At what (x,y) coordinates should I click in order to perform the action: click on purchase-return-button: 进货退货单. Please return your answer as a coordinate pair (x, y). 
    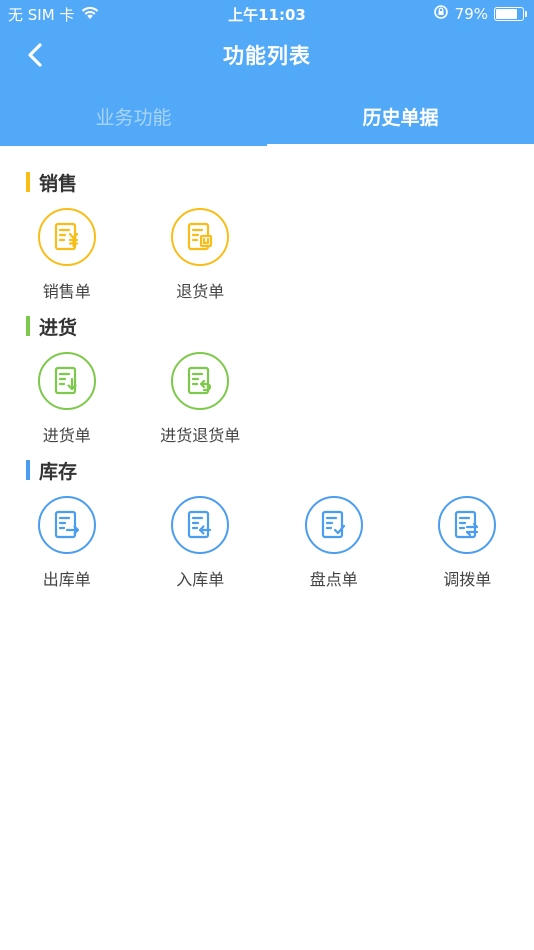
    Looking at the image, I should click on (201, 398).